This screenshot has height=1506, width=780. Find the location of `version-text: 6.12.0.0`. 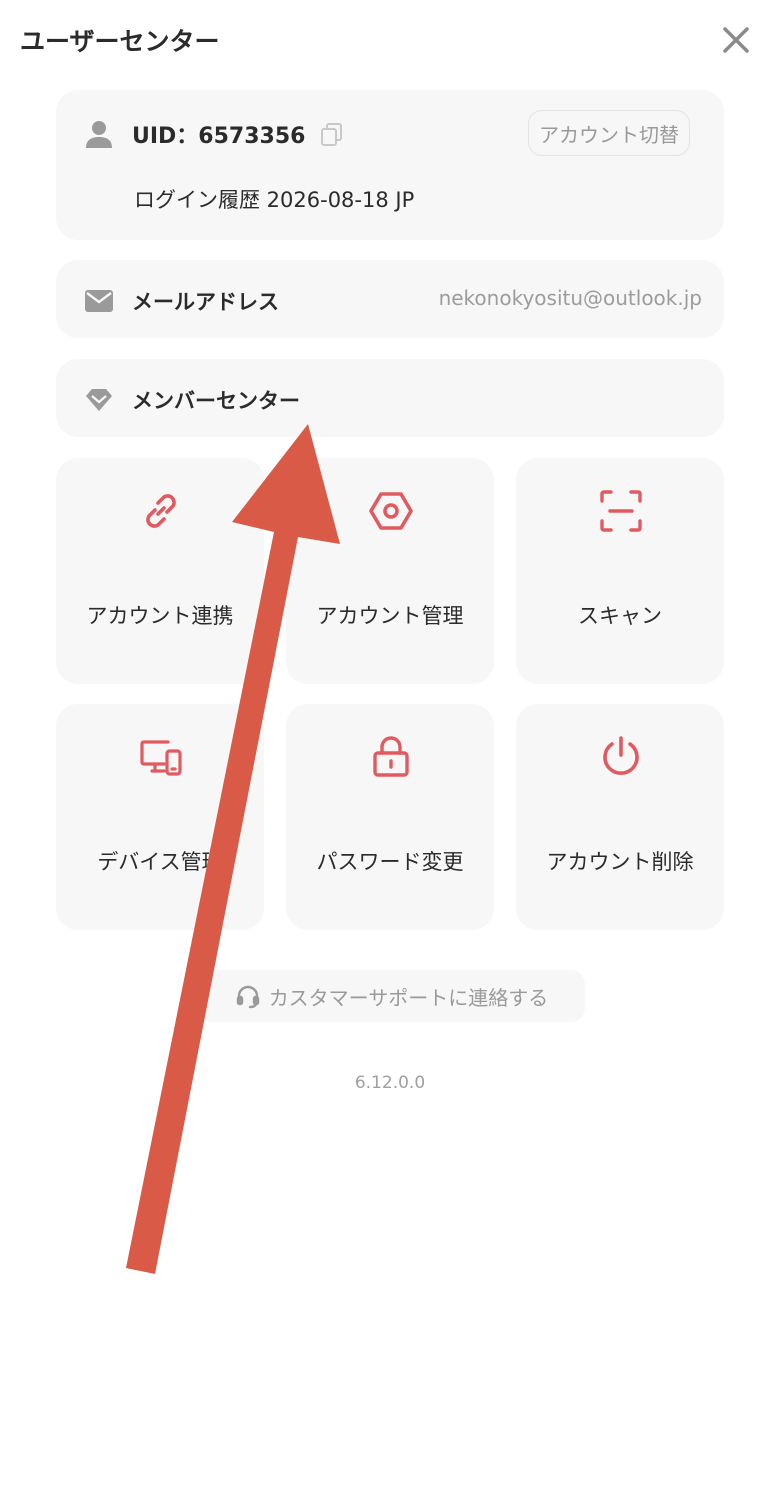

version-text: 6.12.0.0 is located at coordinates (390, 1083).